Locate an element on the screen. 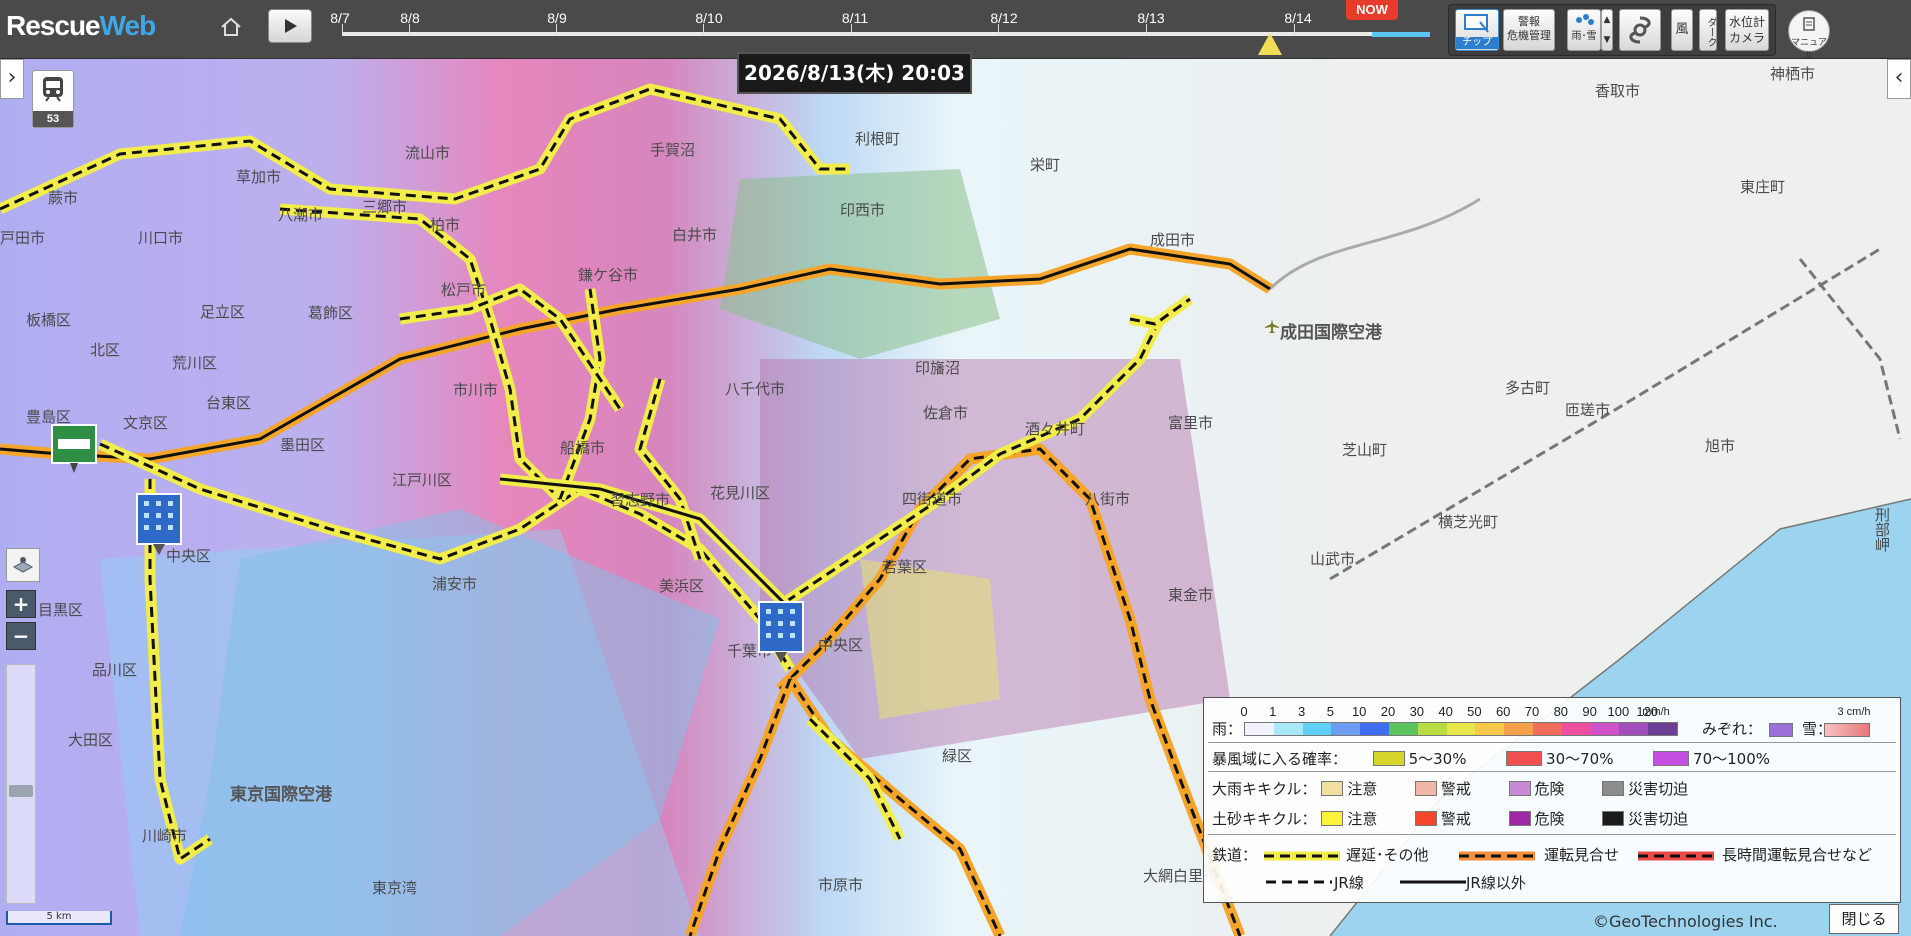 Image resolution: width=1911 pixels, height=936 pixels. right-panel-toggle: ‹ is located at coordinates (1899, 79).